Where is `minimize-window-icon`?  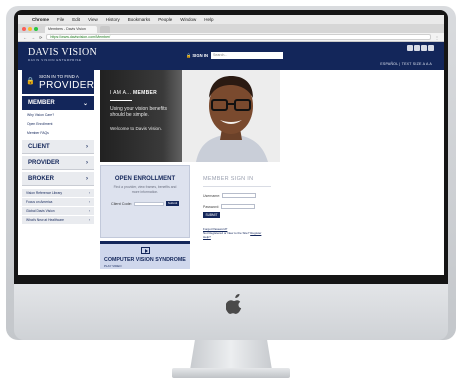 minimize-window-icon is located at coordinates (30, 28).